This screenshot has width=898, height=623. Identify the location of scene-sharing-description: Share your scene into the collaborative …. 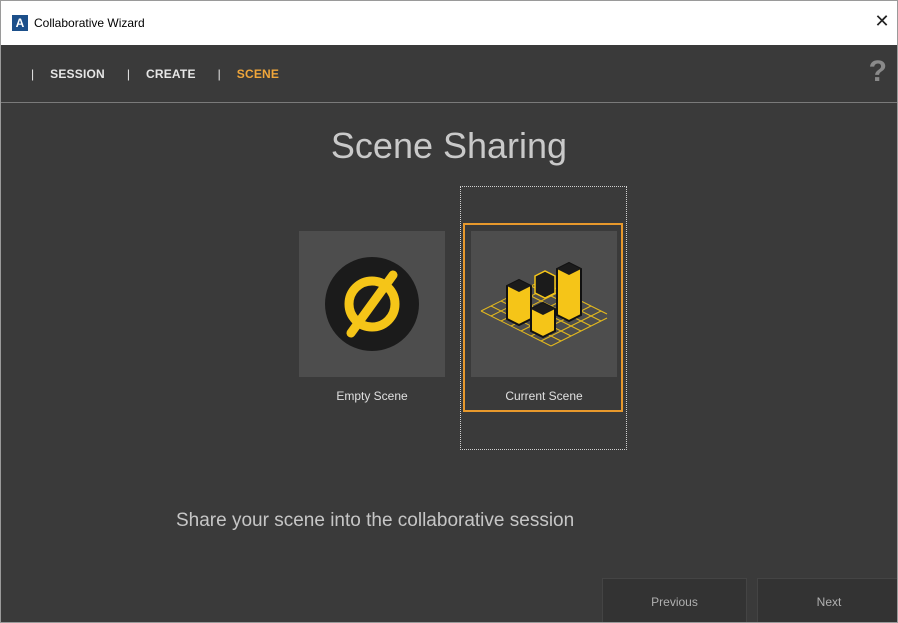
(375, 520).